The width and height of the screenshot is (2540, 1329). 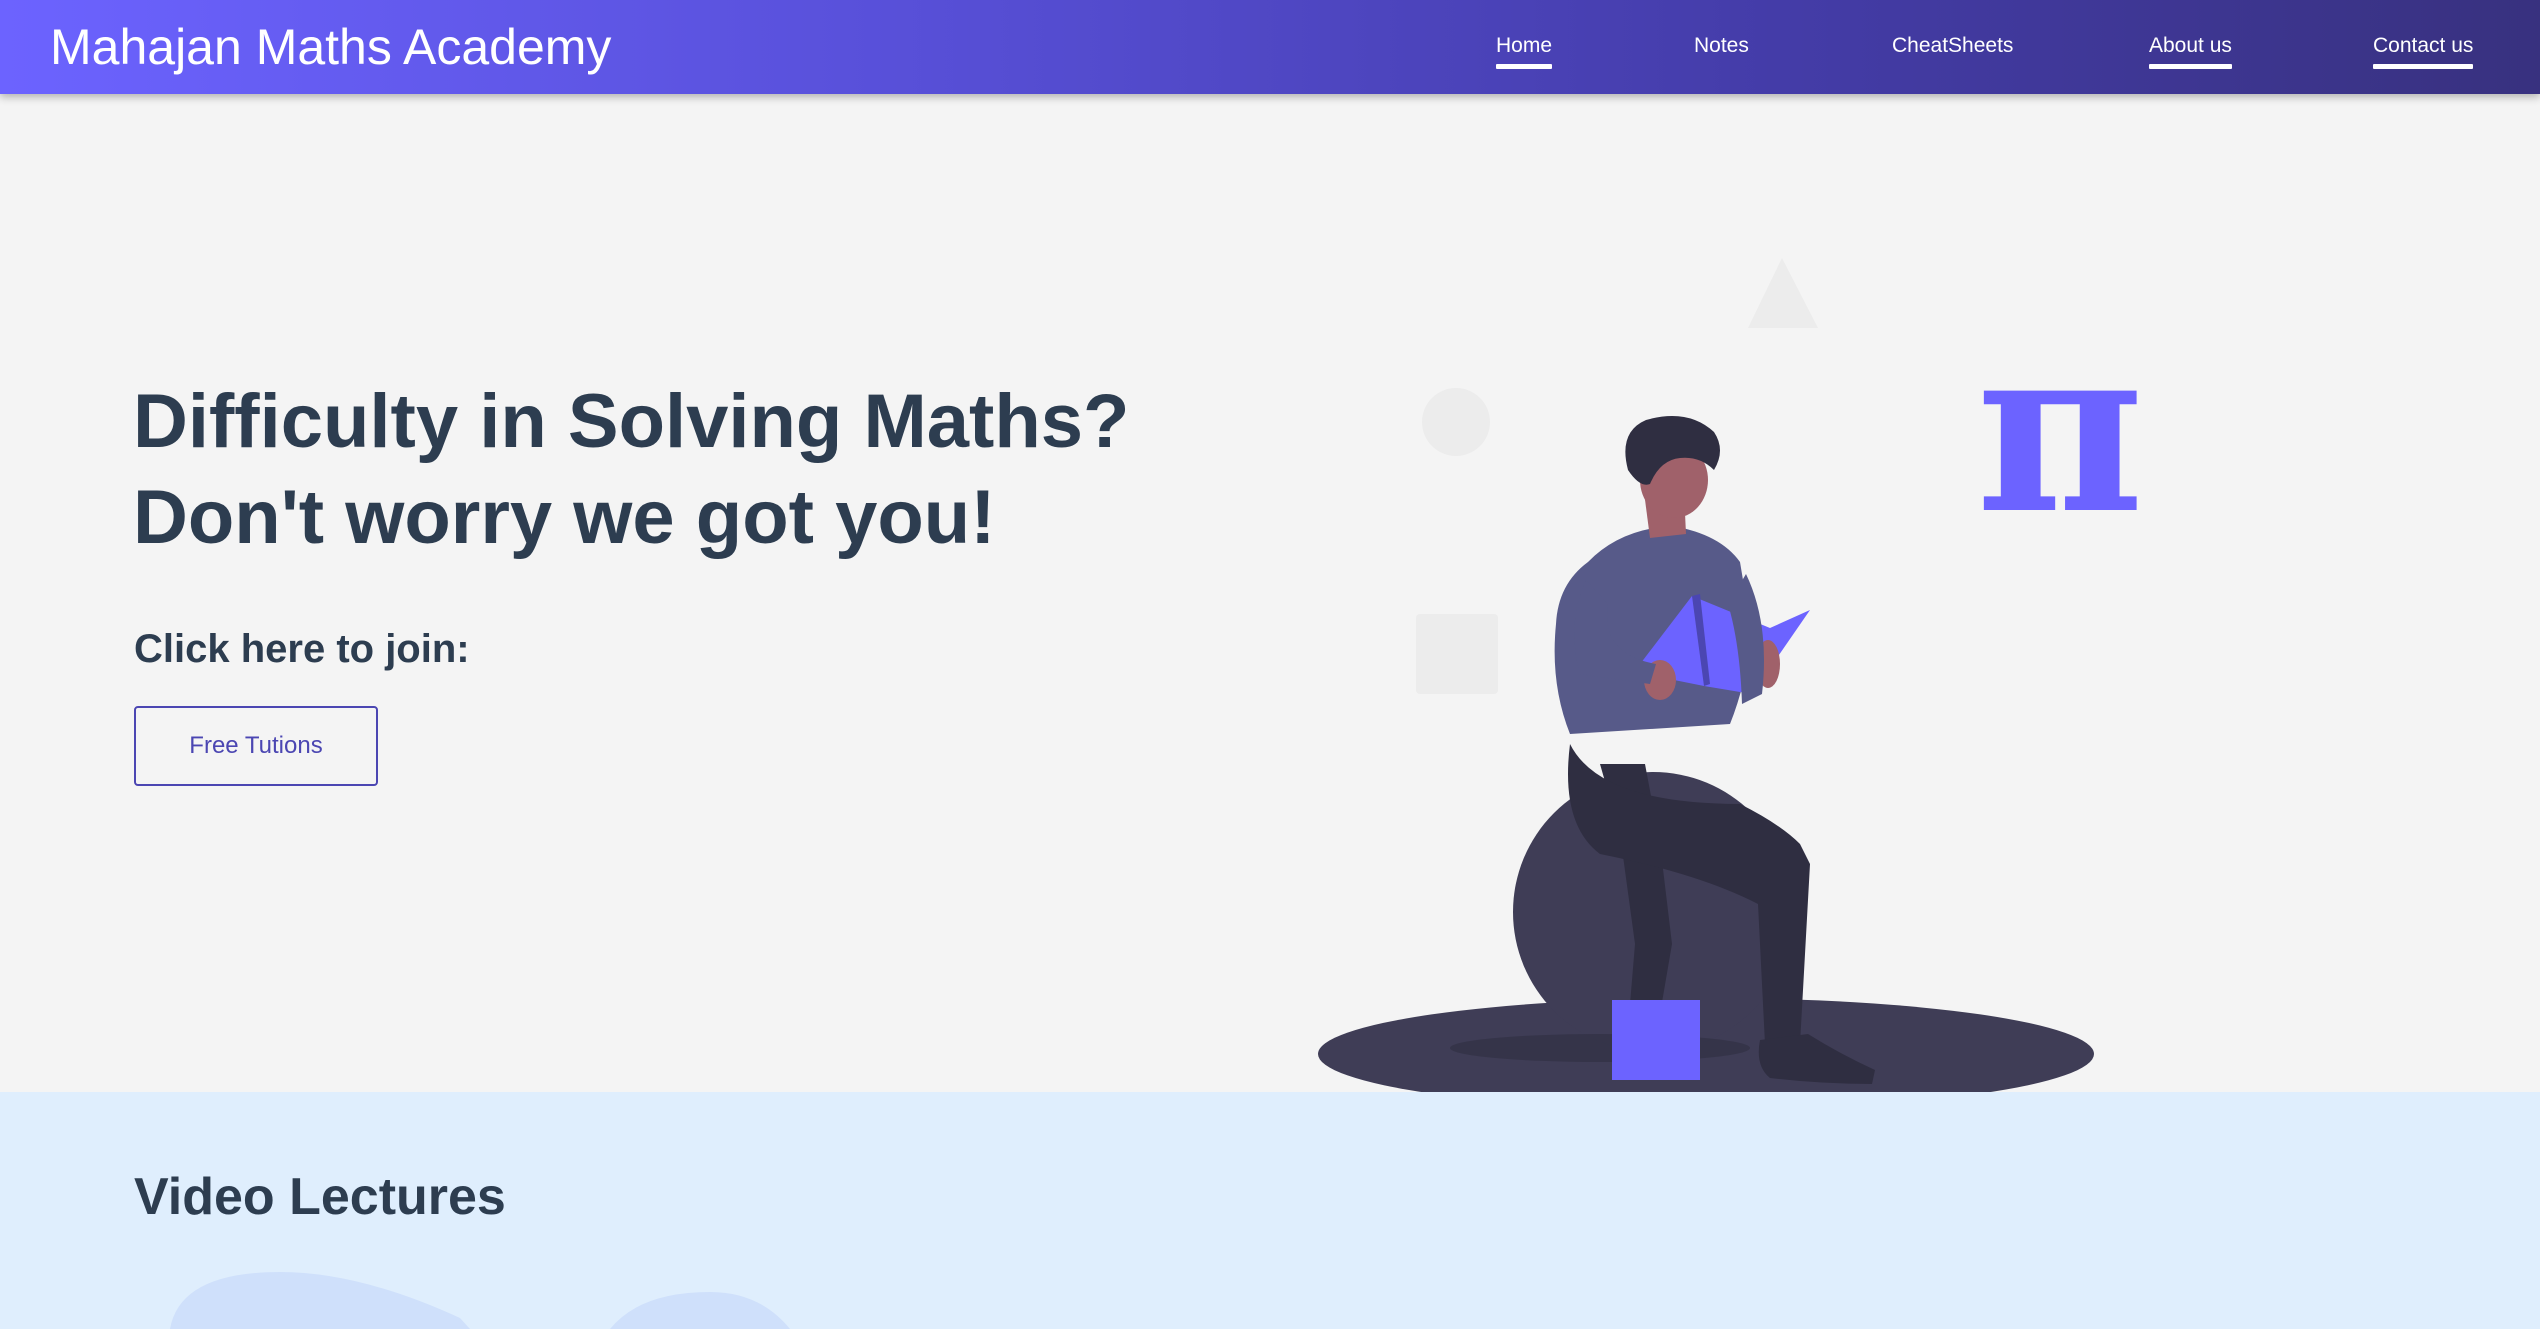 I want to click on nav-link-notes: Notes, so click(x=1721, y=46).